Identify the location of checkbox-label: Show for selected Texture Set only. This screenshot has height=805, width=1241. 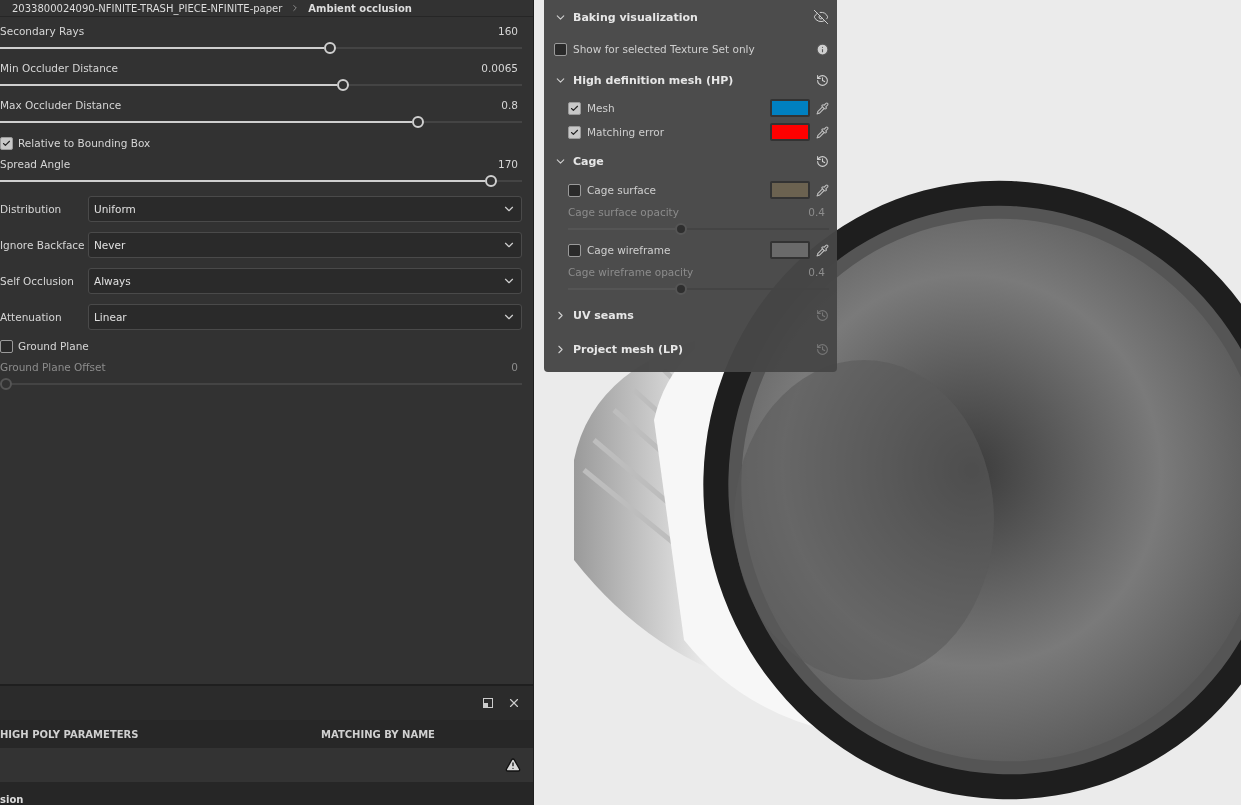
(664, 49).